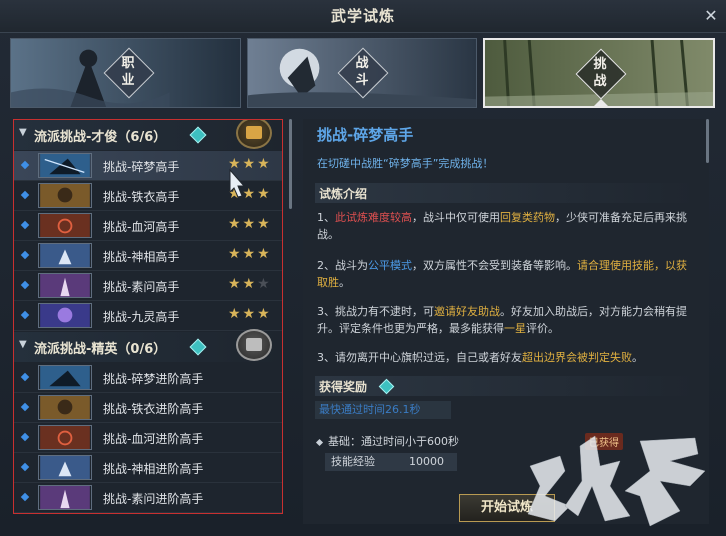 The image size is (726, 536). Describe the element at coordinates (353, 461) in the screenshot. I see `skill-exp-label: 技能经验` at that location.